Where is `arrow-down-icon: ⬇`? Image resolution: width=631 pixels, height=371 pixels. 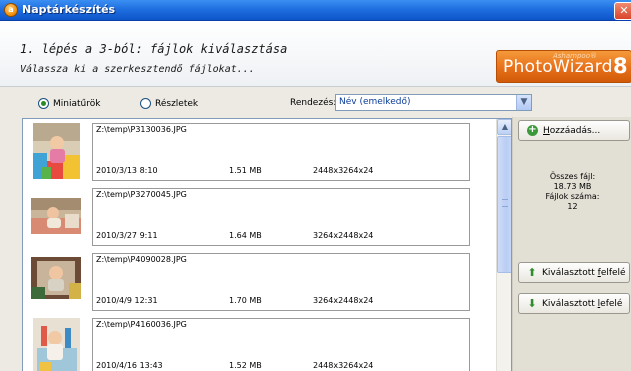
arrow-down-icon: ⬇ is located at coordinates (532, 303).